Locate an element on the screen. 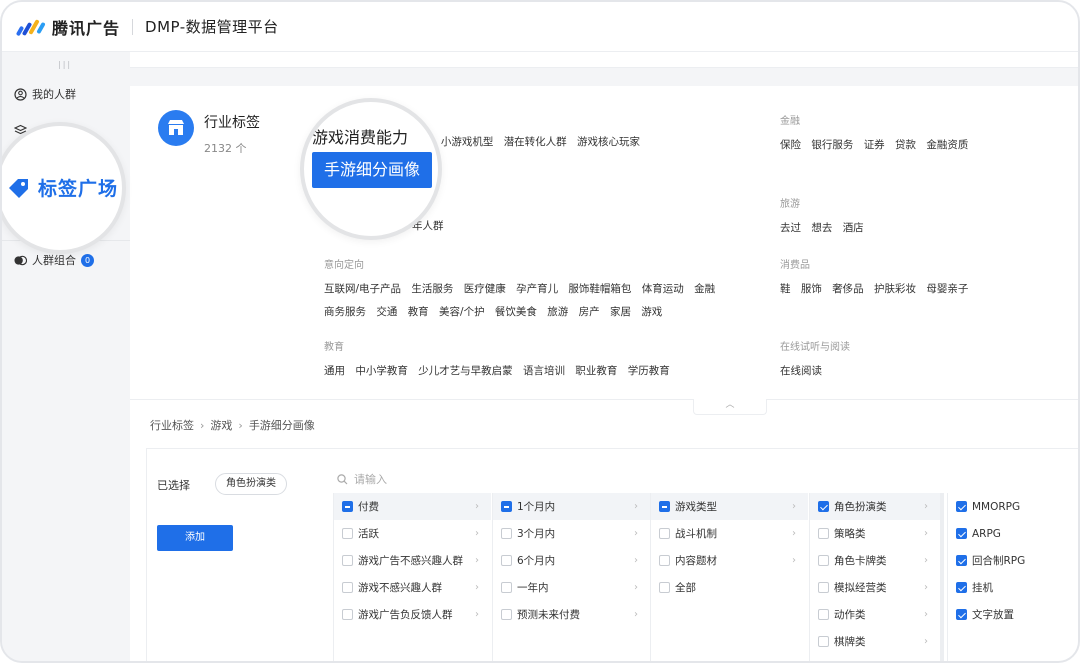 This screenshot has width=1080, height=663. tag-link: 少儿才艺与早教启蒙 is located at coordinates (465, 371).